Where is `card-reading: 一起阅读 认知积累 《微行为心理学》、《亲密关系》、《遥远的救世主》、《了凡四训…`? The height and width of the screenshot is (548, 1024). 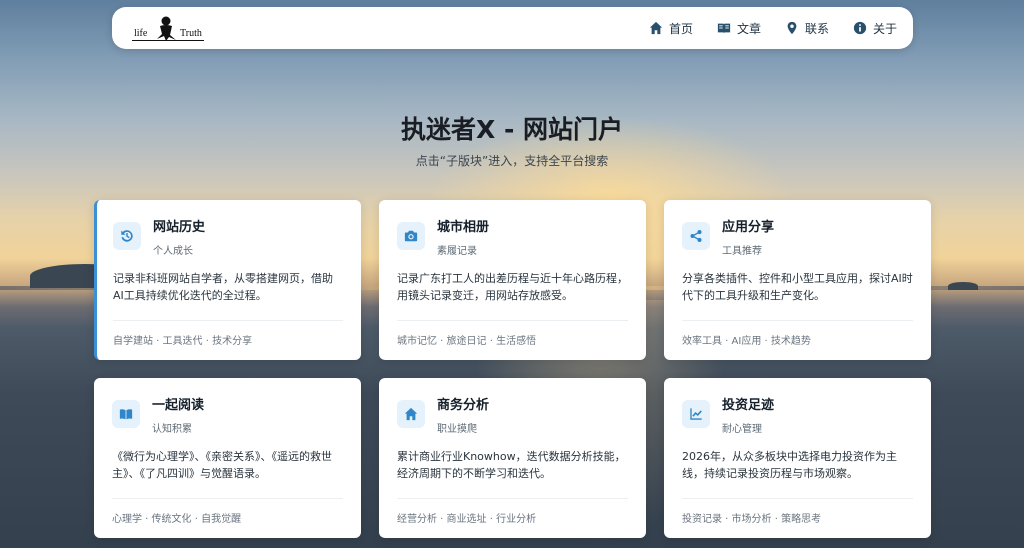 card-reading: 一起阅读 认知积累 《微行为心理学》、《亲密关系》、《遥远的救世主》、《了凡四训… is located at coordinates (227, 458).